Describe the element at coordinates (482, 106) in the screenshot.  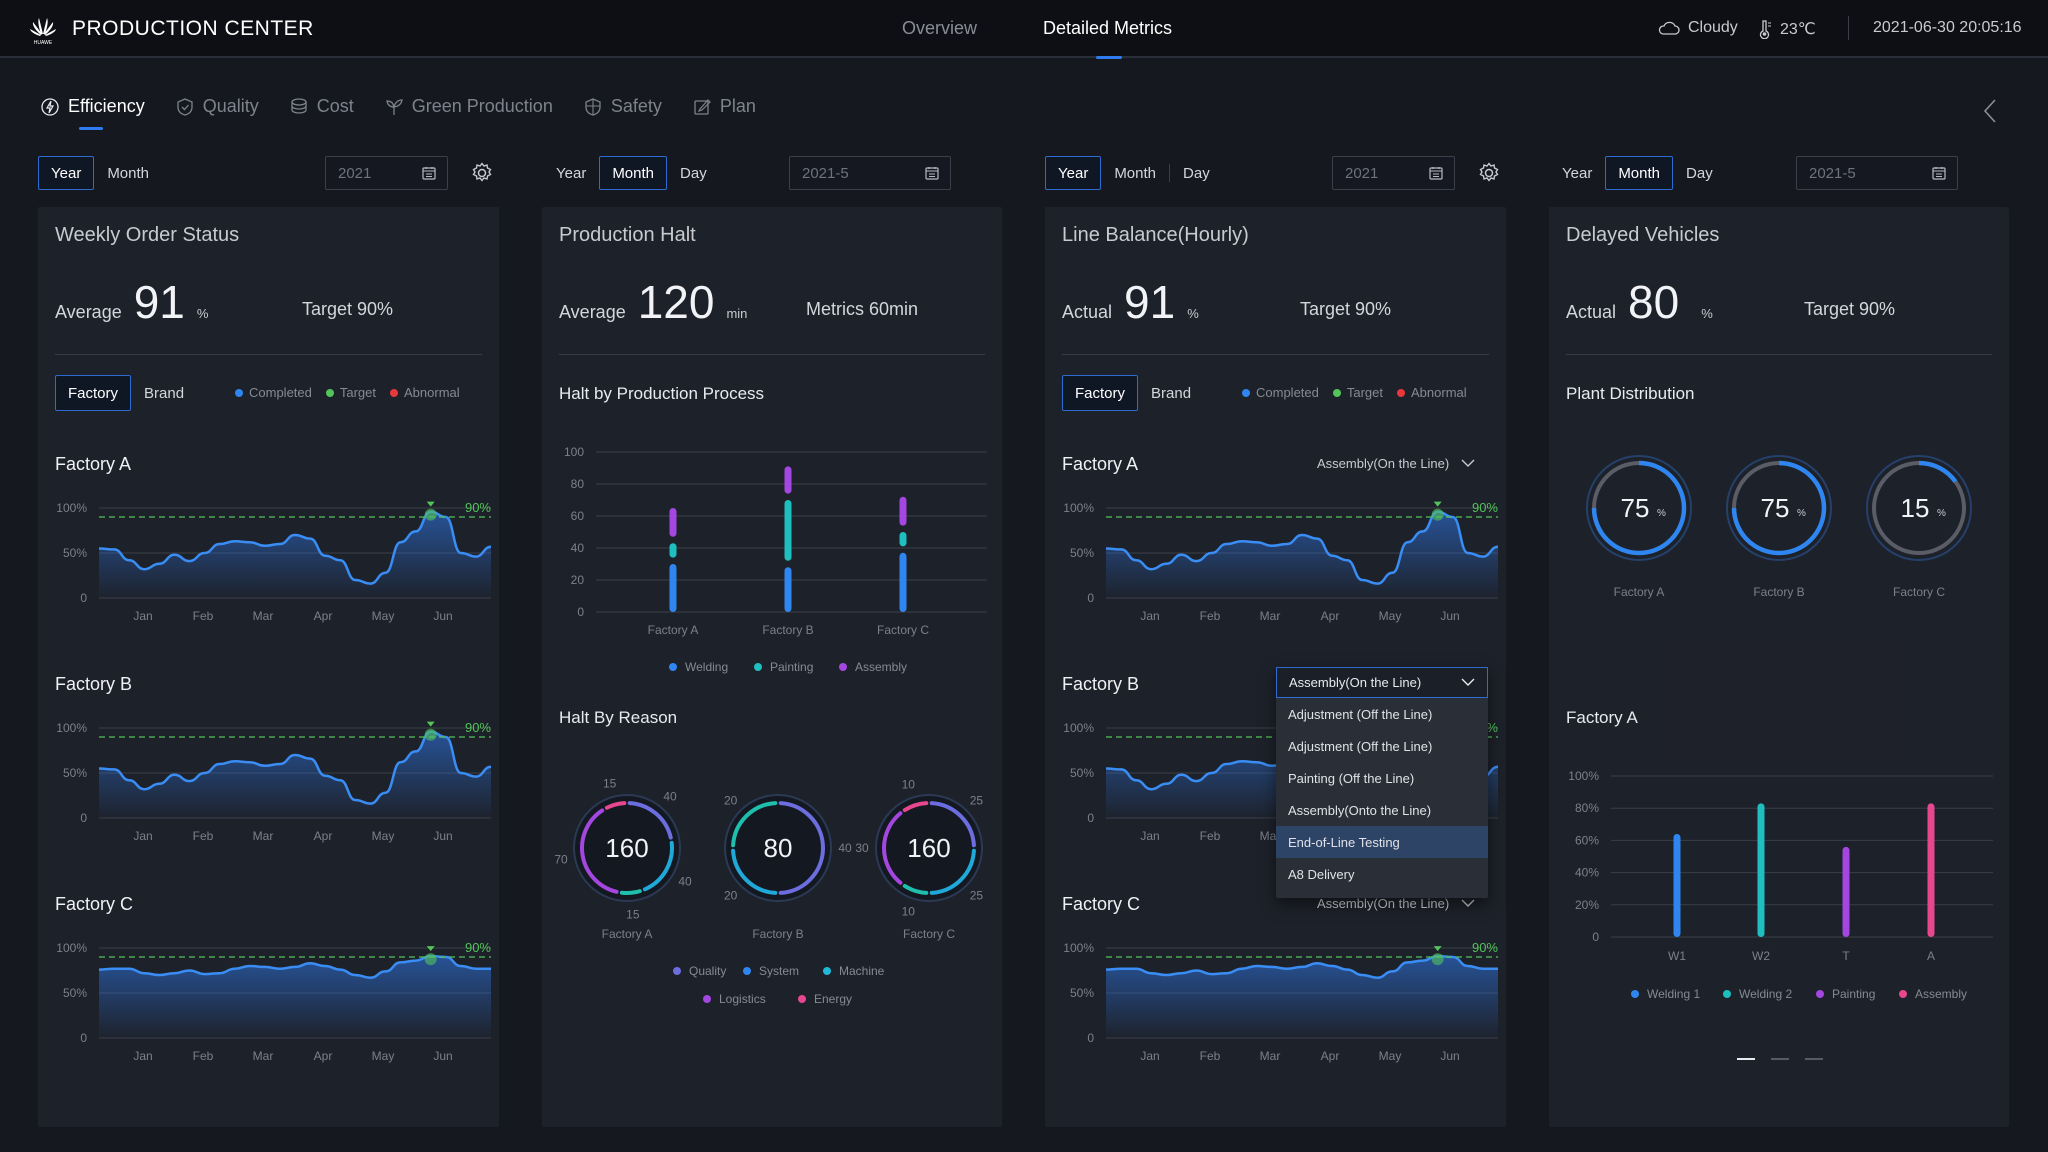
I see `tab-label: Green Production` at that location.